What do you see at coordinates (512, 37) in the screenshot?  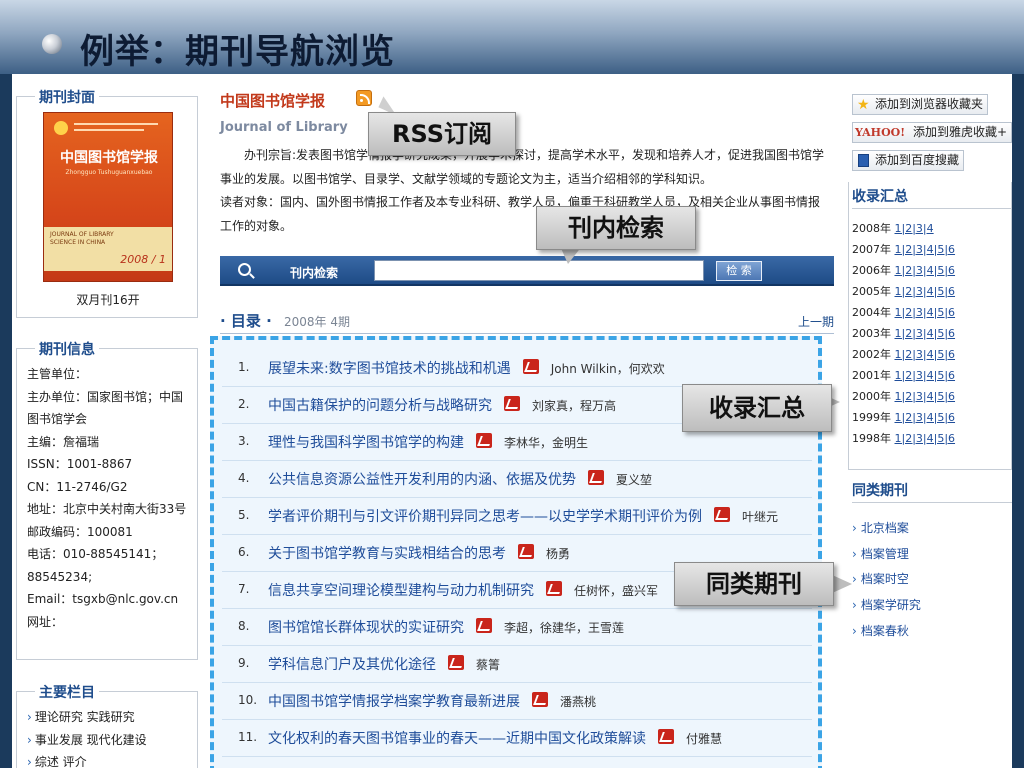 I see `slide-header: 例举：期刊导航浏览` at bounding box center [512, 37].